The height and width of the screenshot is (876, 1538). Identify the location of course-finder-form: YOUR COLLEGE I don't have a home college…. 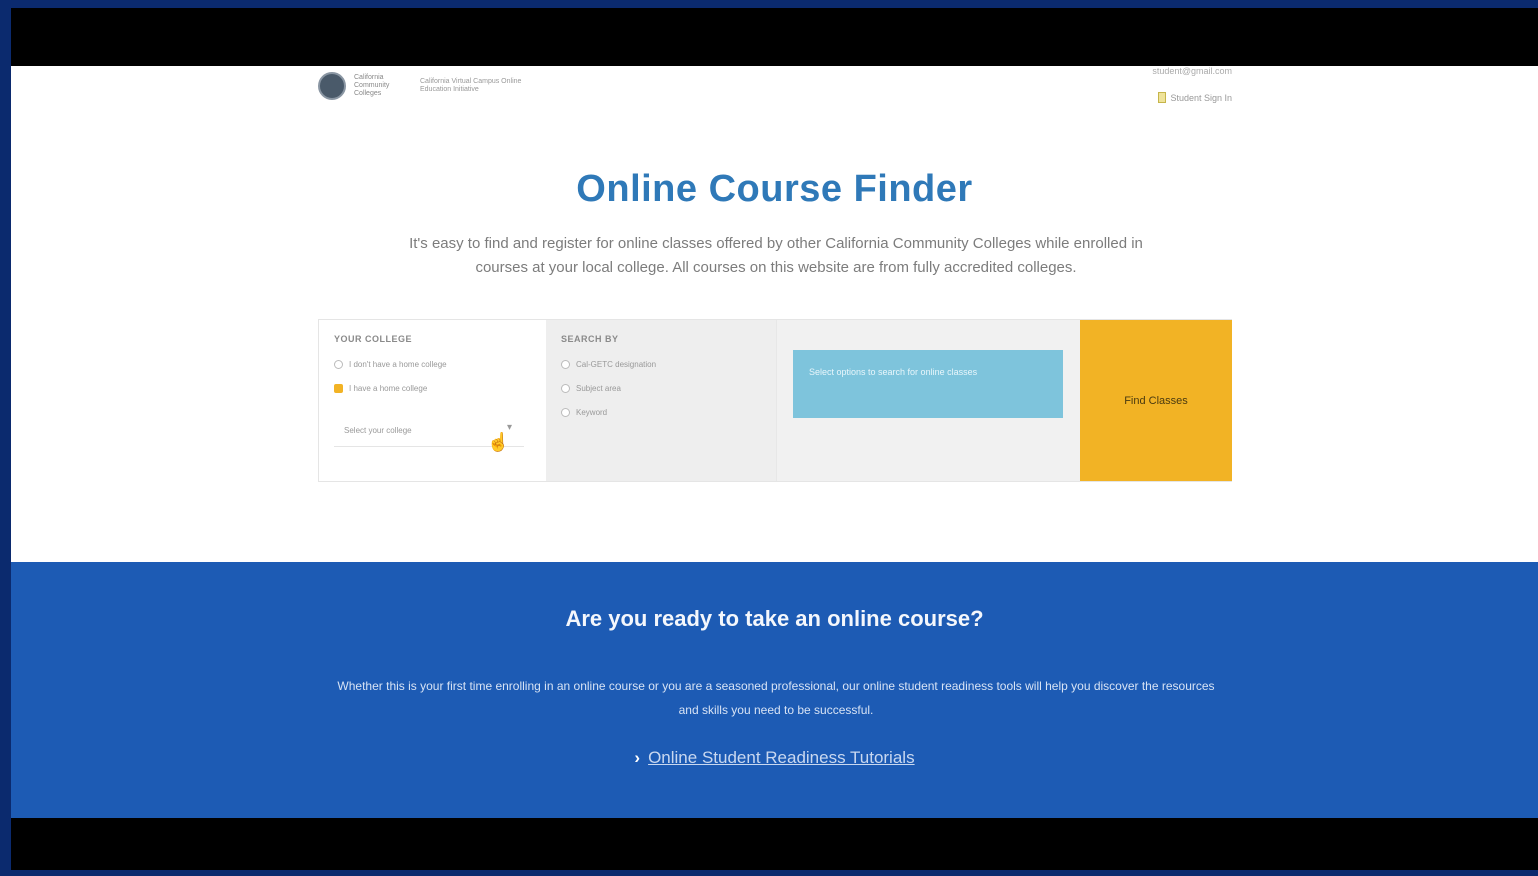
(775, 400).